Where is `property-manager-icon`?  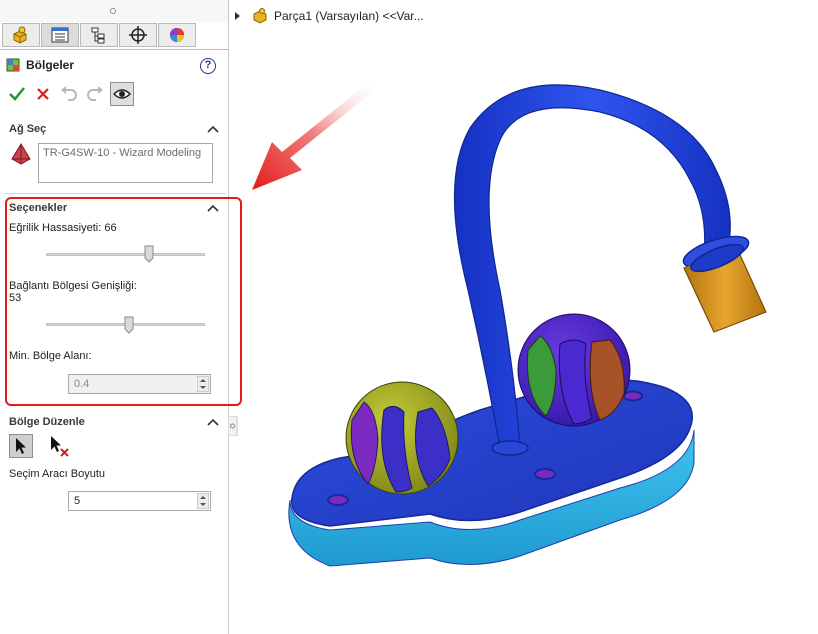
property-manager-icon is located at coordinates (60, 35).